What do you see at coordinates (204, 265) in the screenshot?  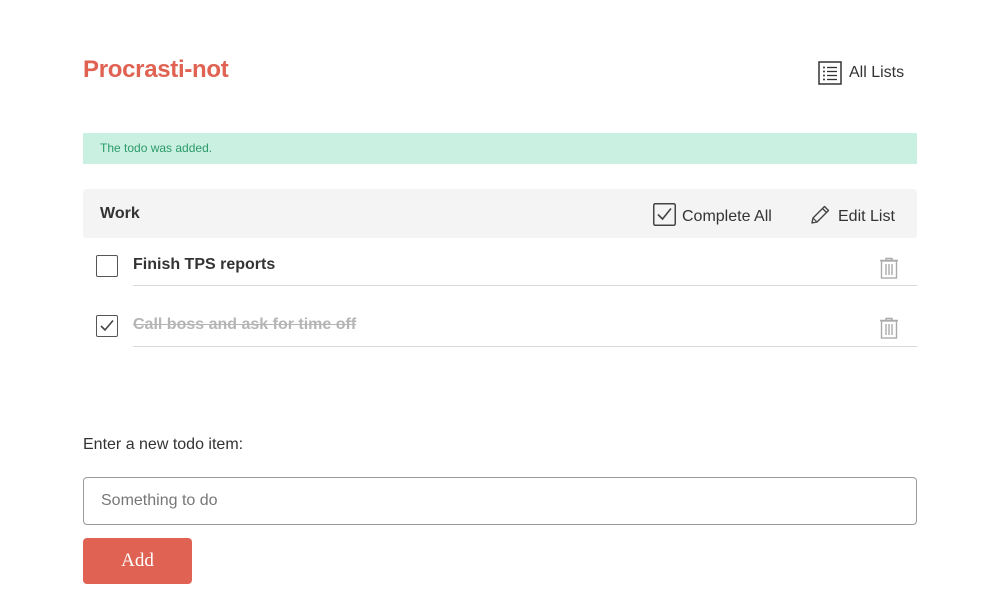 I see `todo-text: Finish TPS reports` at bounding box center [204, 265].